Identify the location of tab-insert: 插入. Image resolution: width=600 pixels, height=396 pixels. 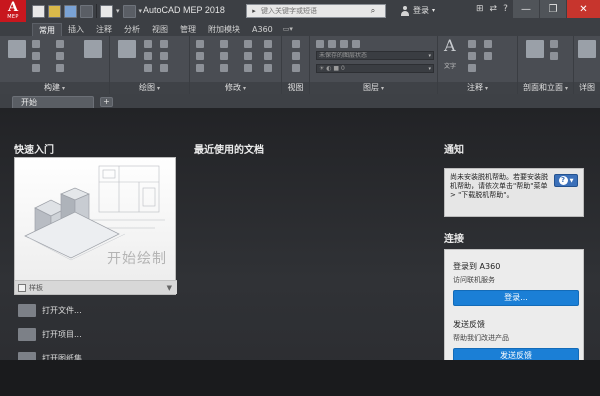
(76, 29).